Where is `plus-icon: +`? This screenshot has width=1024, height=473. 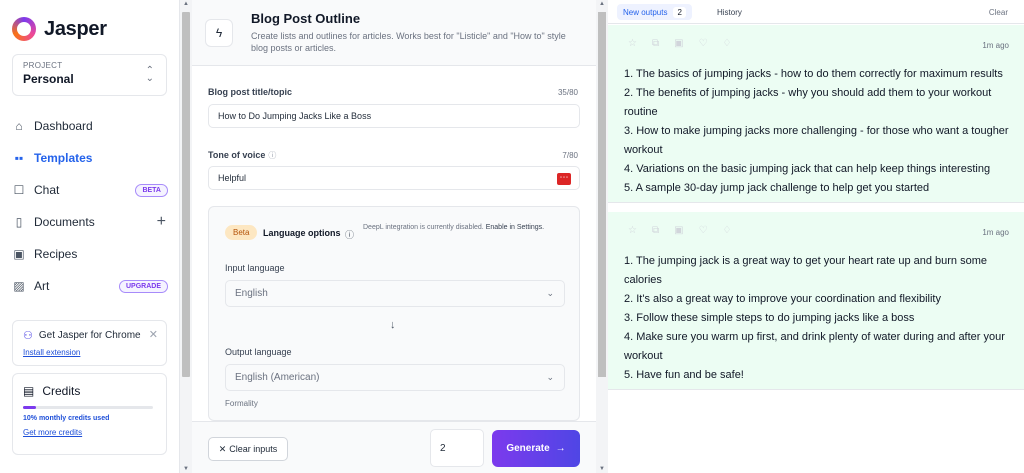 plus-icon: + is located at coordinates (161, 222).